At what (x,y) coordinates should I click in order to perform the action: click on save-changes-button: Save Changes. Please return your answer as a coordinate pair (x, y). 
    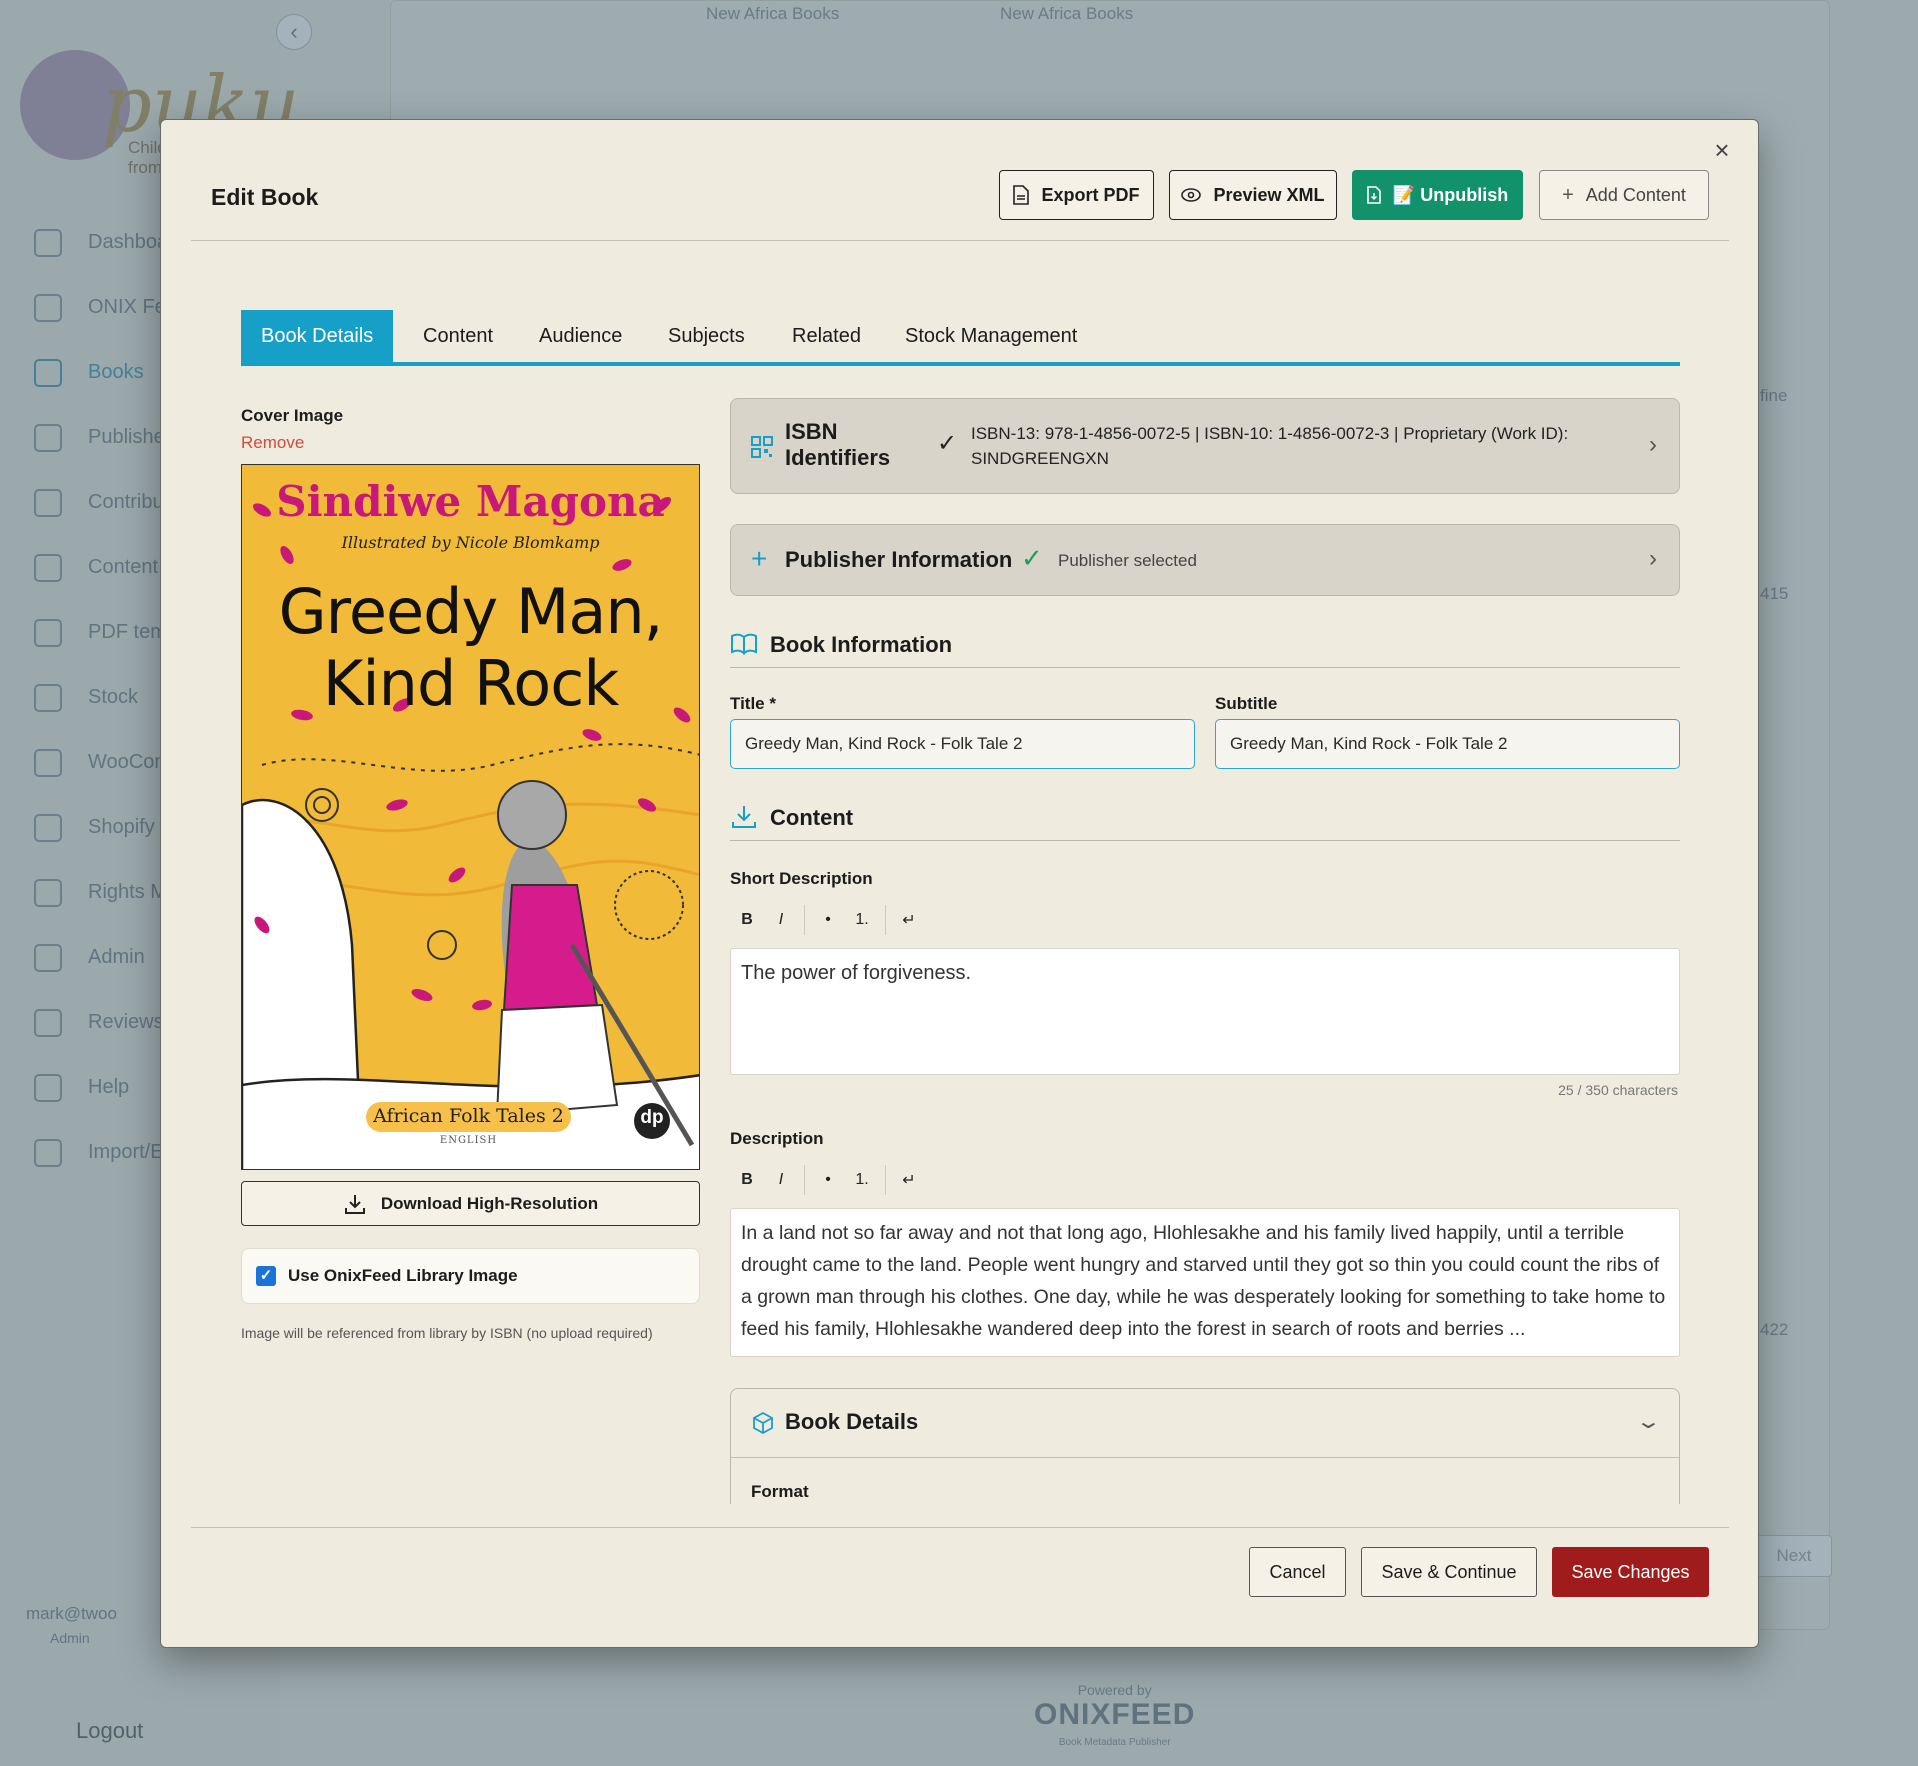
    Looking at the image, I should click on (1630, 1572).